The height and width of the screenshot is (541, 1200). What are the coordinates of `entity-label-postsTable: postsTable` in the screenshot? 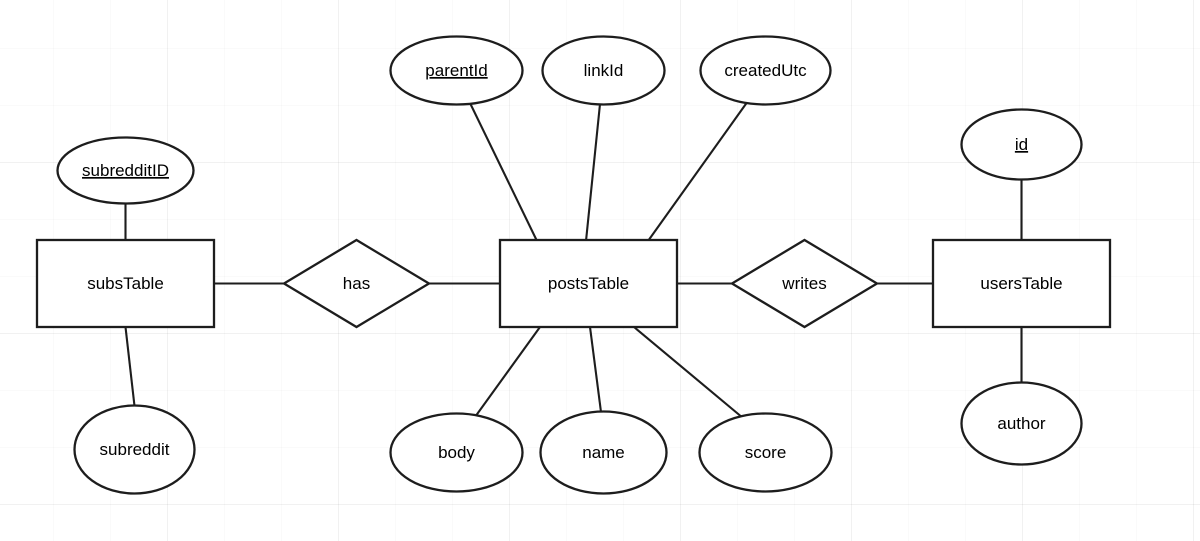 It's located at (588, 283).